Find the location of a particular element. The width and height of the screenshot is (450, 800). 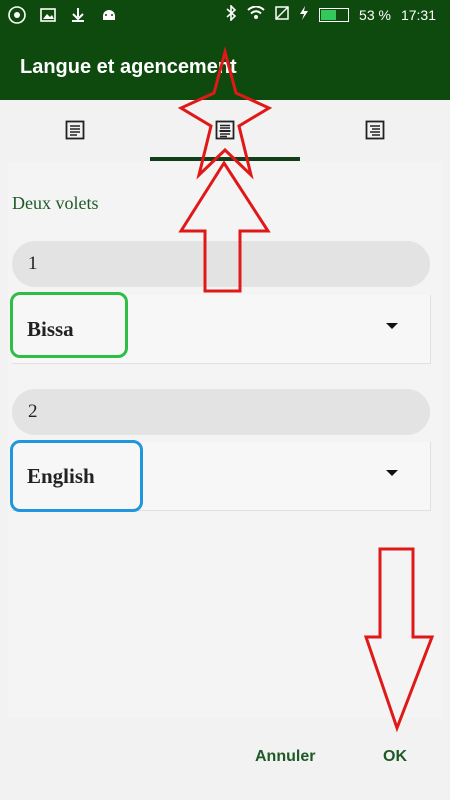

pane-1-number: 1 is located at coordinates (33, 263).